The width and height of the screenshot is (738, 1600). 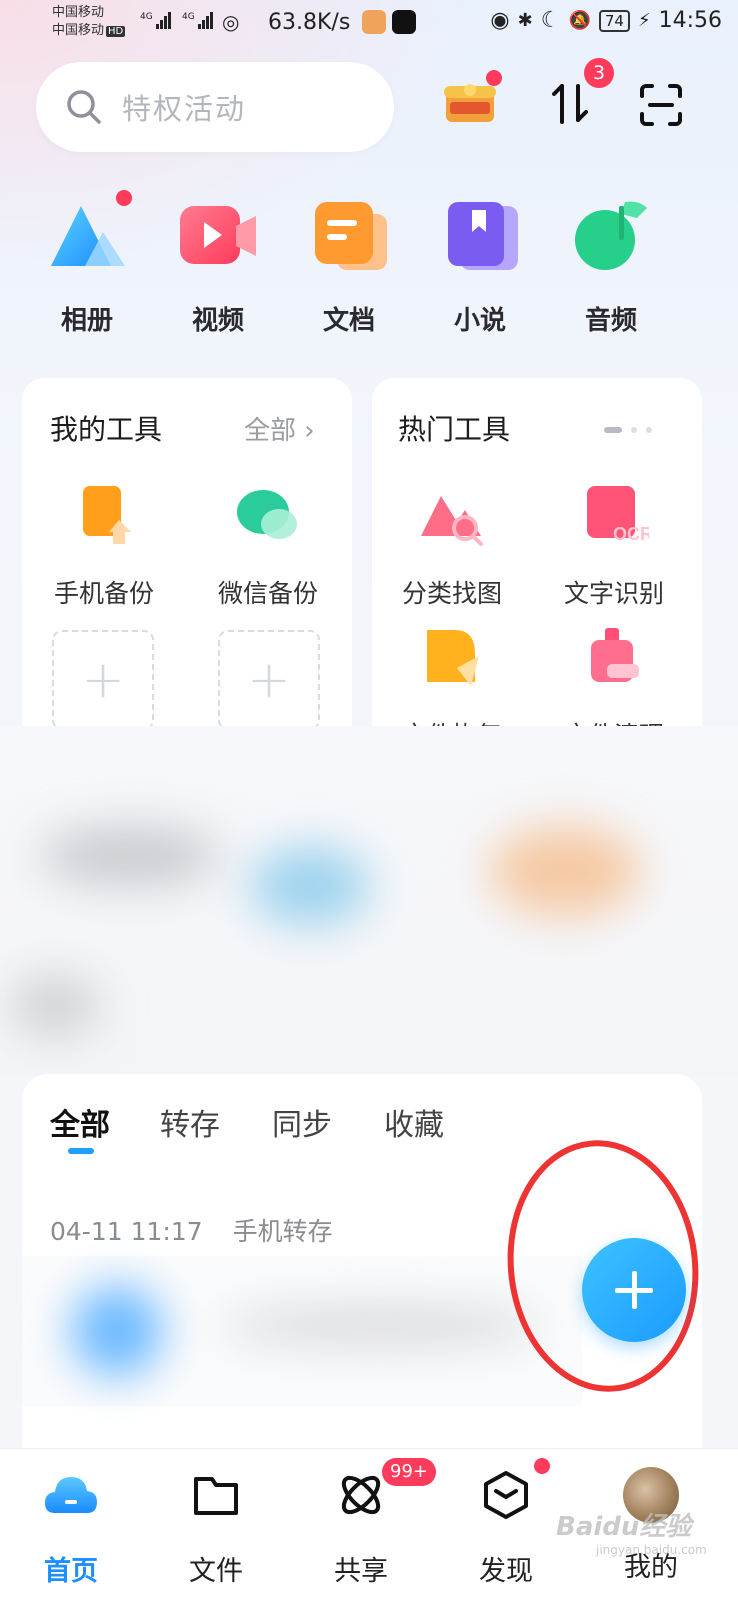 I want to click on mute-bell-icon: 🔕, so click(x=579, y=20).